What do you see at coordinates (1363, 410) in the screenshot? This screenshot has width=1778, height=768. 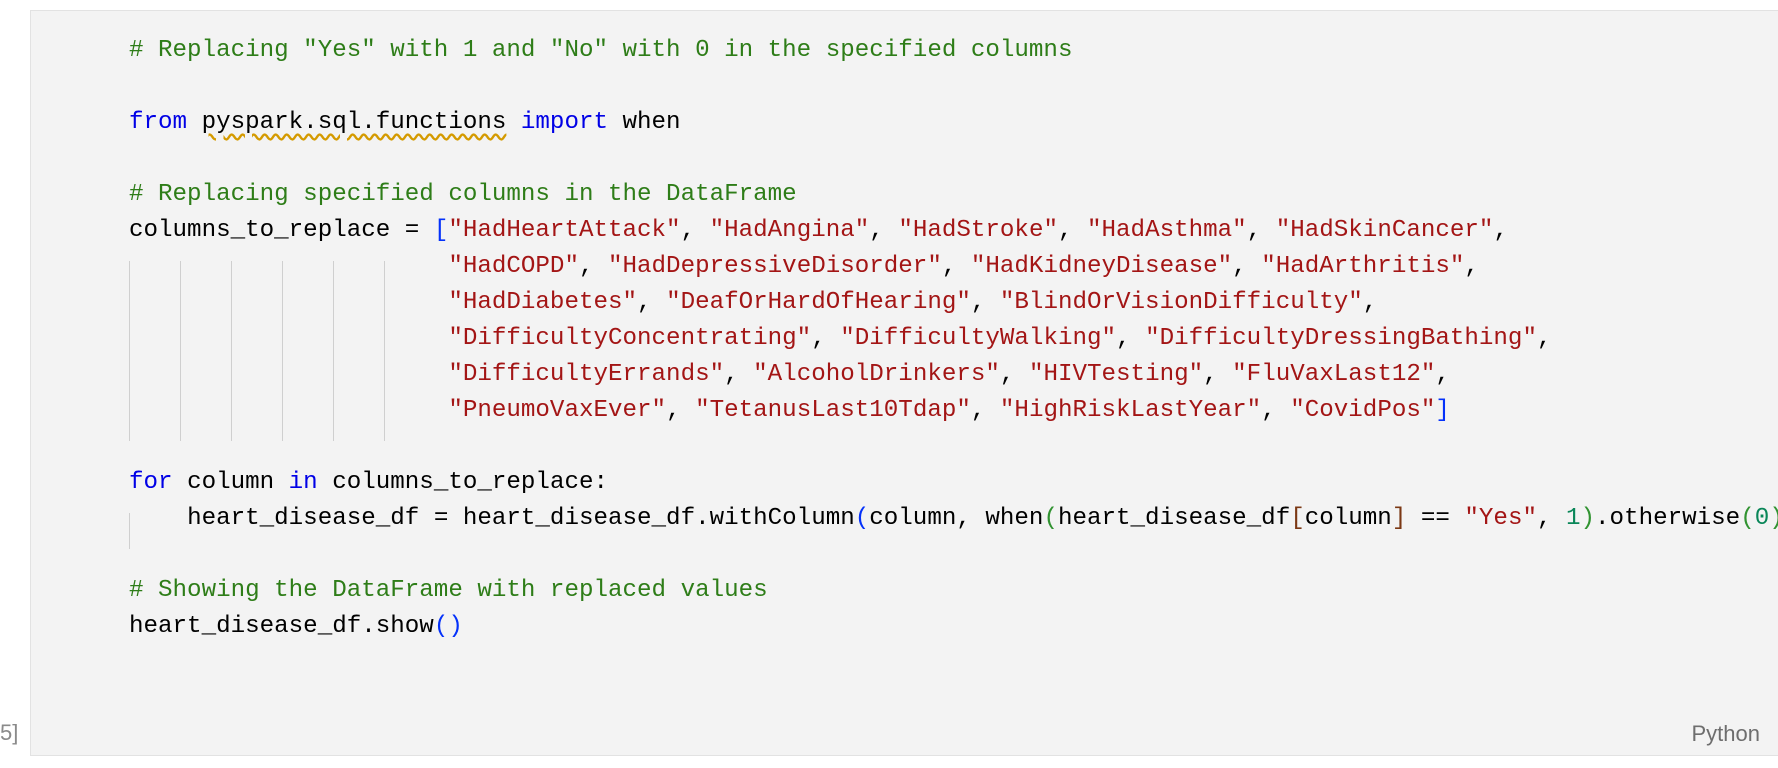 I see `column-string: "CovidPos"` at bounding box center [1363, 410].